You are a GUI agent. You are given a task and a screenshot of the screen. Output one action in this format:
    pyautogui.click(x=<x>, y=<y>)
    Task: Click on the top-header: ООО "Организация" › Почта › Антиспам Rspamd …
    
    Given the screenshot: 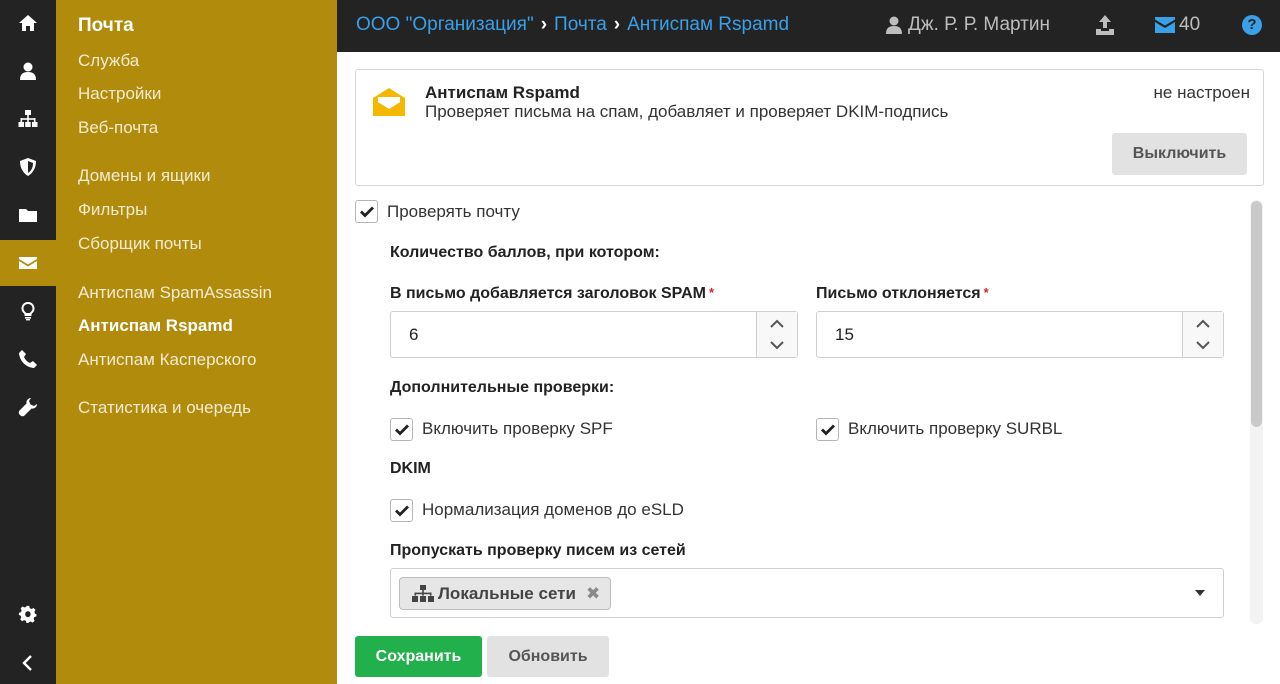 What is the action you would take?
    pyautogui.click(x=808, y=26)
    